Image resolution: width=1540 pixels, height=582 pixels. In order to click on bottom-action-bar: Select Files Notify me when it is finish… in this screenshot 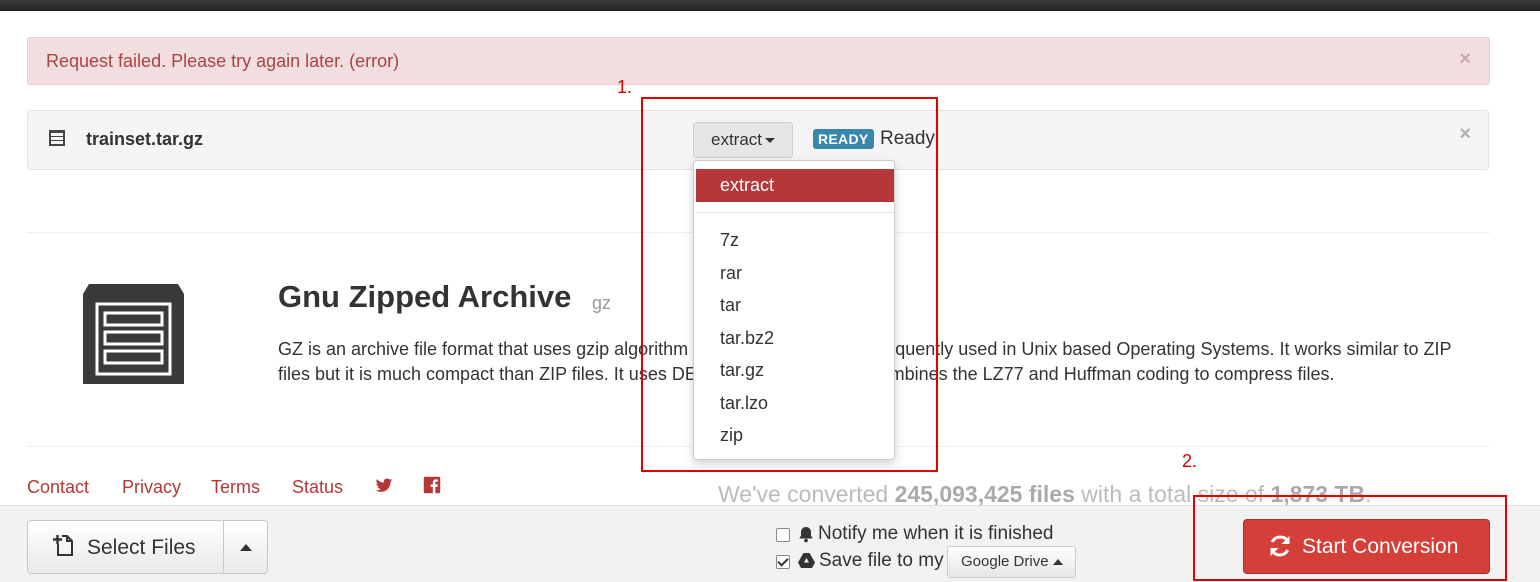, I will do `click(770, 543)`.